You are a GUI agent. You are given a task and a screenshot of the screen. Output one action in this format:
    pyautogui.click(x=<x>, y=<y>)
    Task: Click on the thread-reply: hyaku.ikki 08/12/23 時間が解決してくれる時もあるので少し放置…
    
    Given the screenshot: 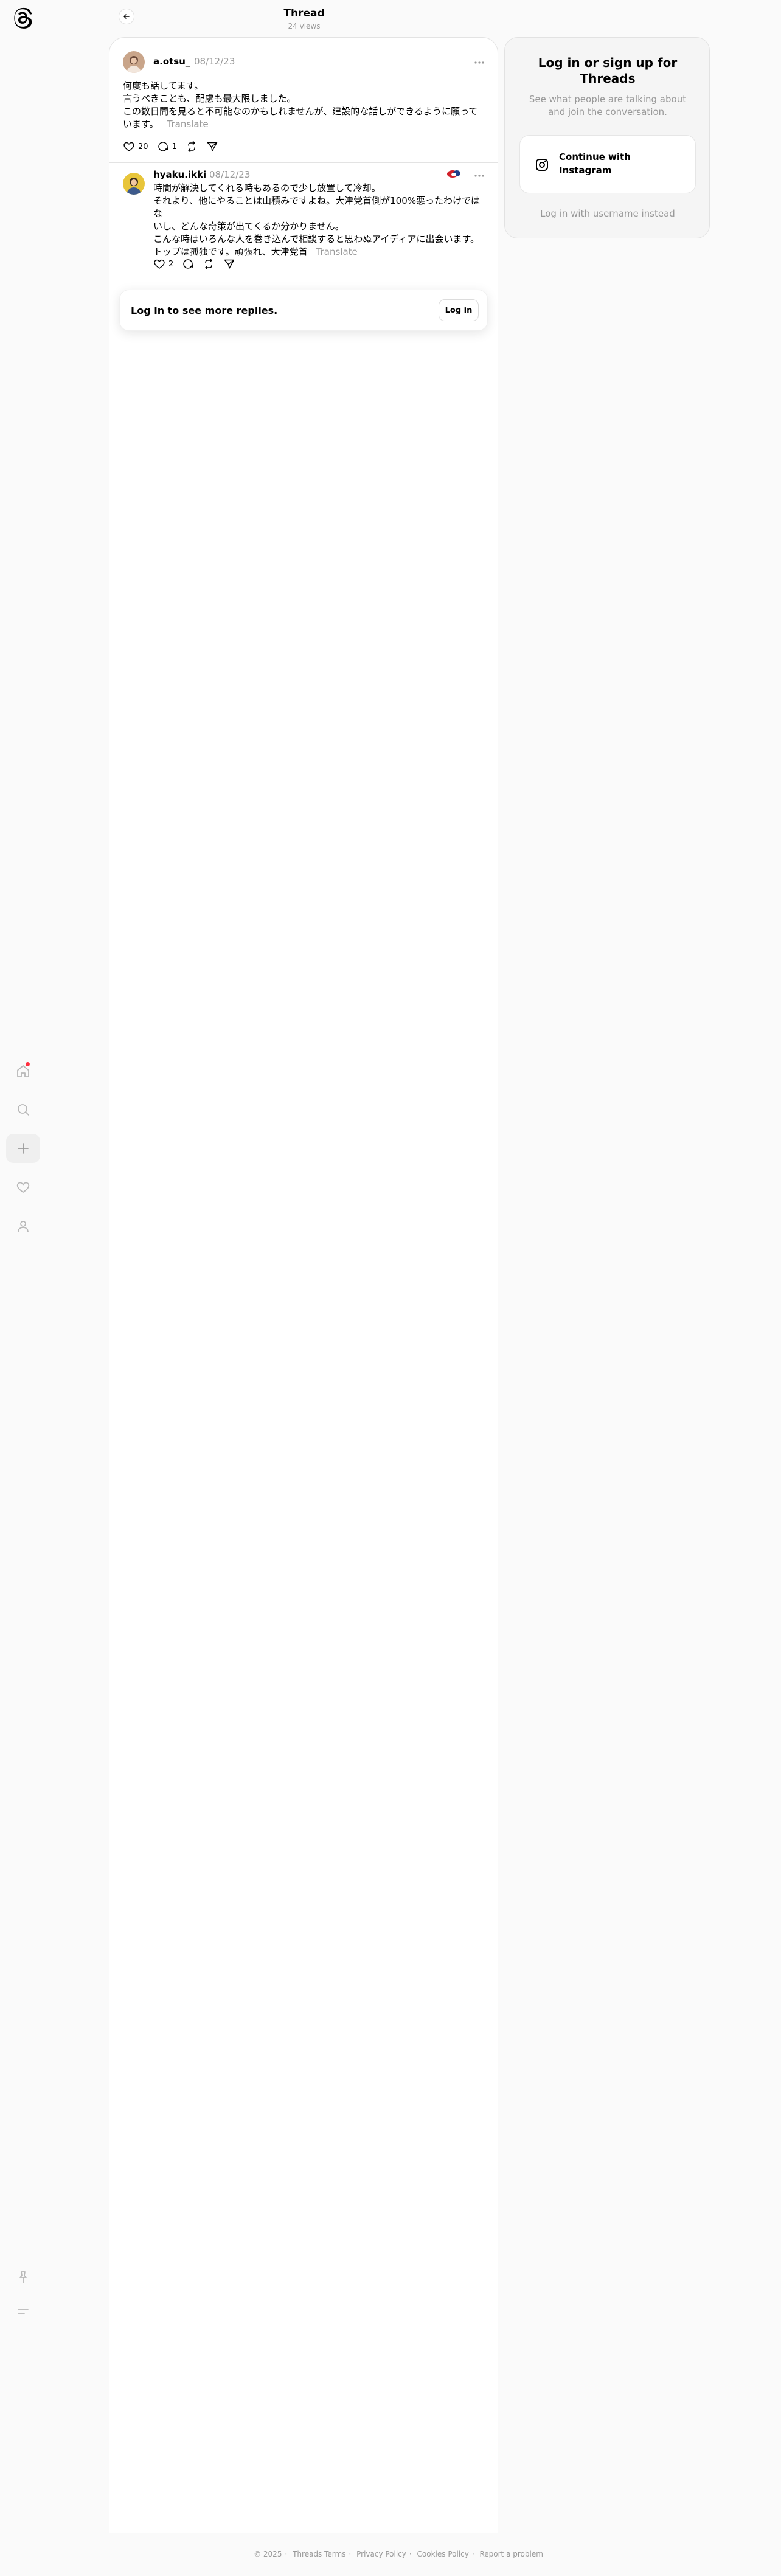 What is the action you would take?
    pyautogui.click(x=303, y=224)
    